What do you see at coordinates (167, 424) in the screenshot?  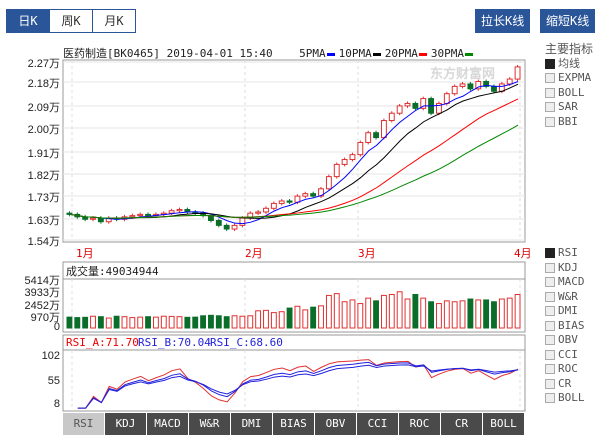 I see `indicator-tab-macd: MACD` at bounding box center [167, 424].